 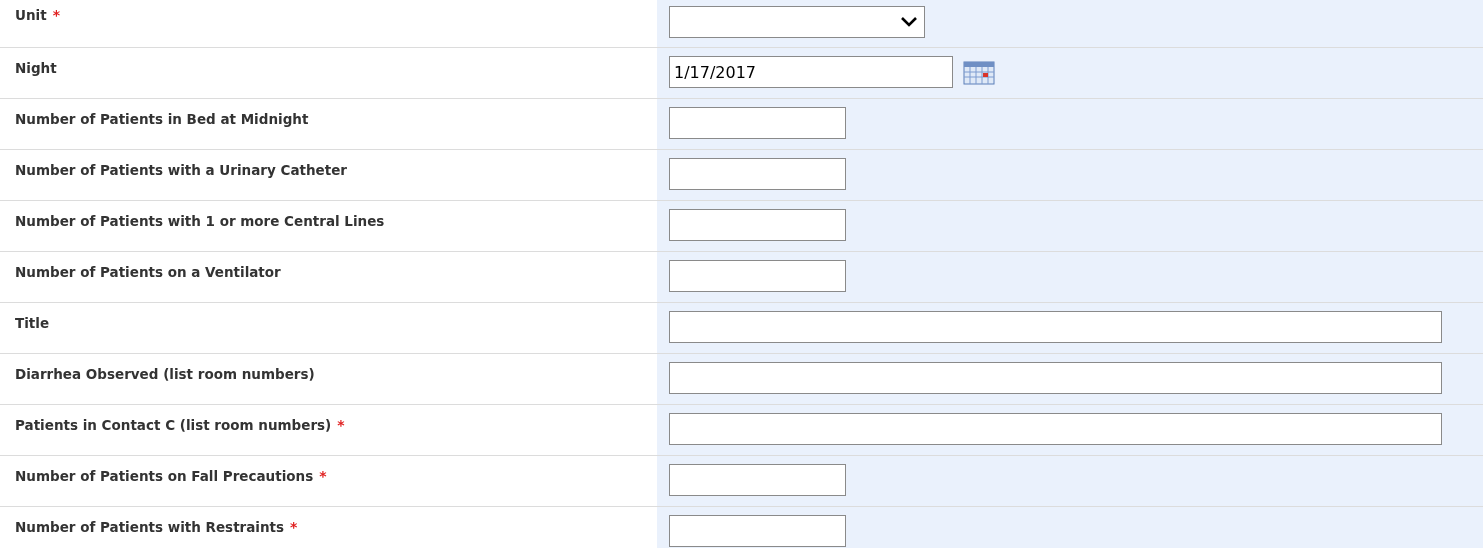 What do you see at coordinates (164, 476) in the screenshot?
I see `field-label: Number of Patients on Fall Precautions` at bounding box center [164, 476].